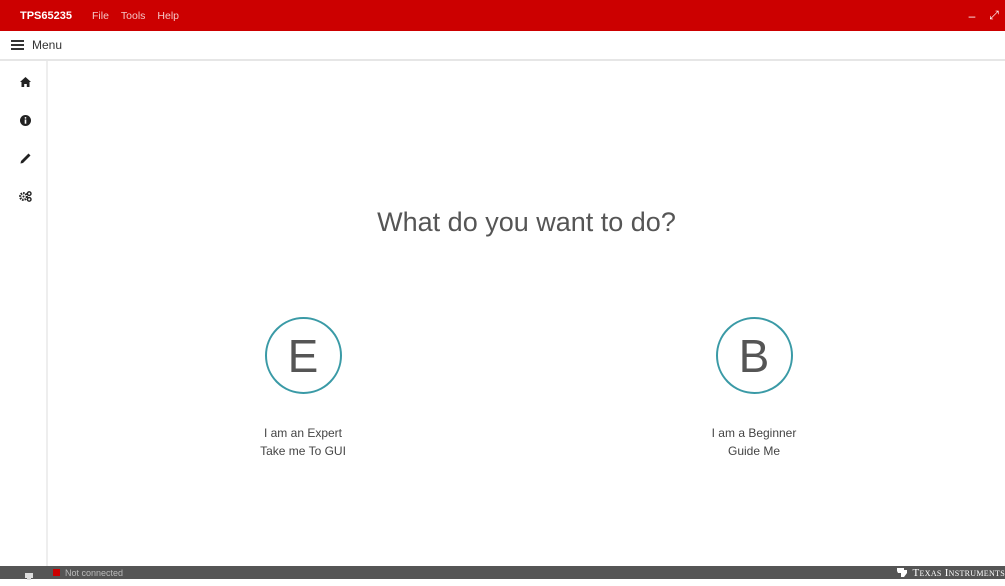 Image resolution: width=1005 pixels, height=586 pixels. I want to click on ti-logo: Texas Instruments, so click(950, 572).